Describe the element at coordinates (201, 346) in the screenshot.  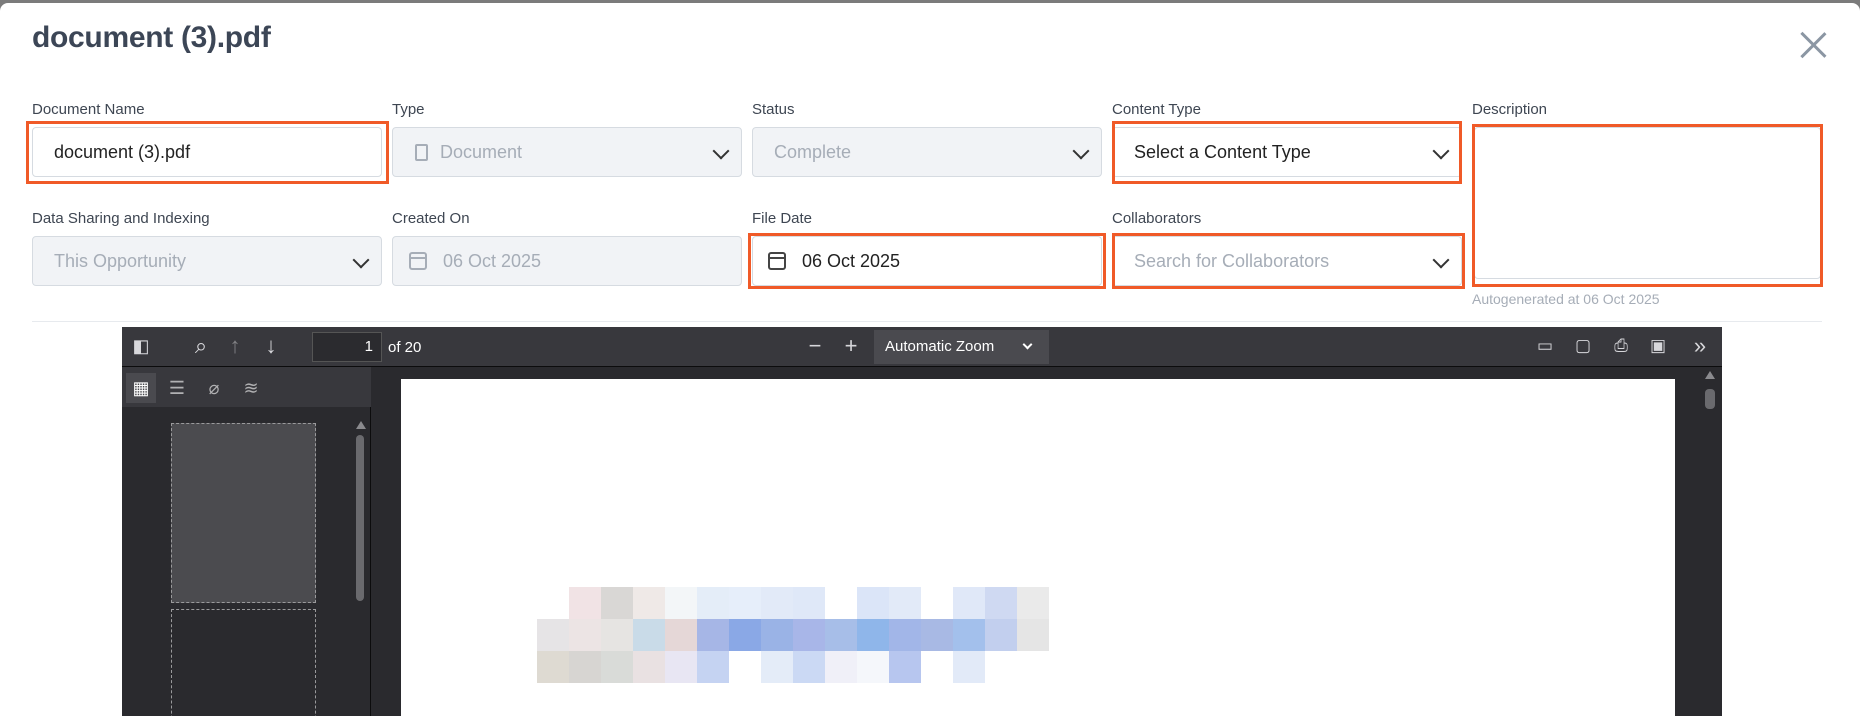
I see `search-icon: ⌕` at that location.